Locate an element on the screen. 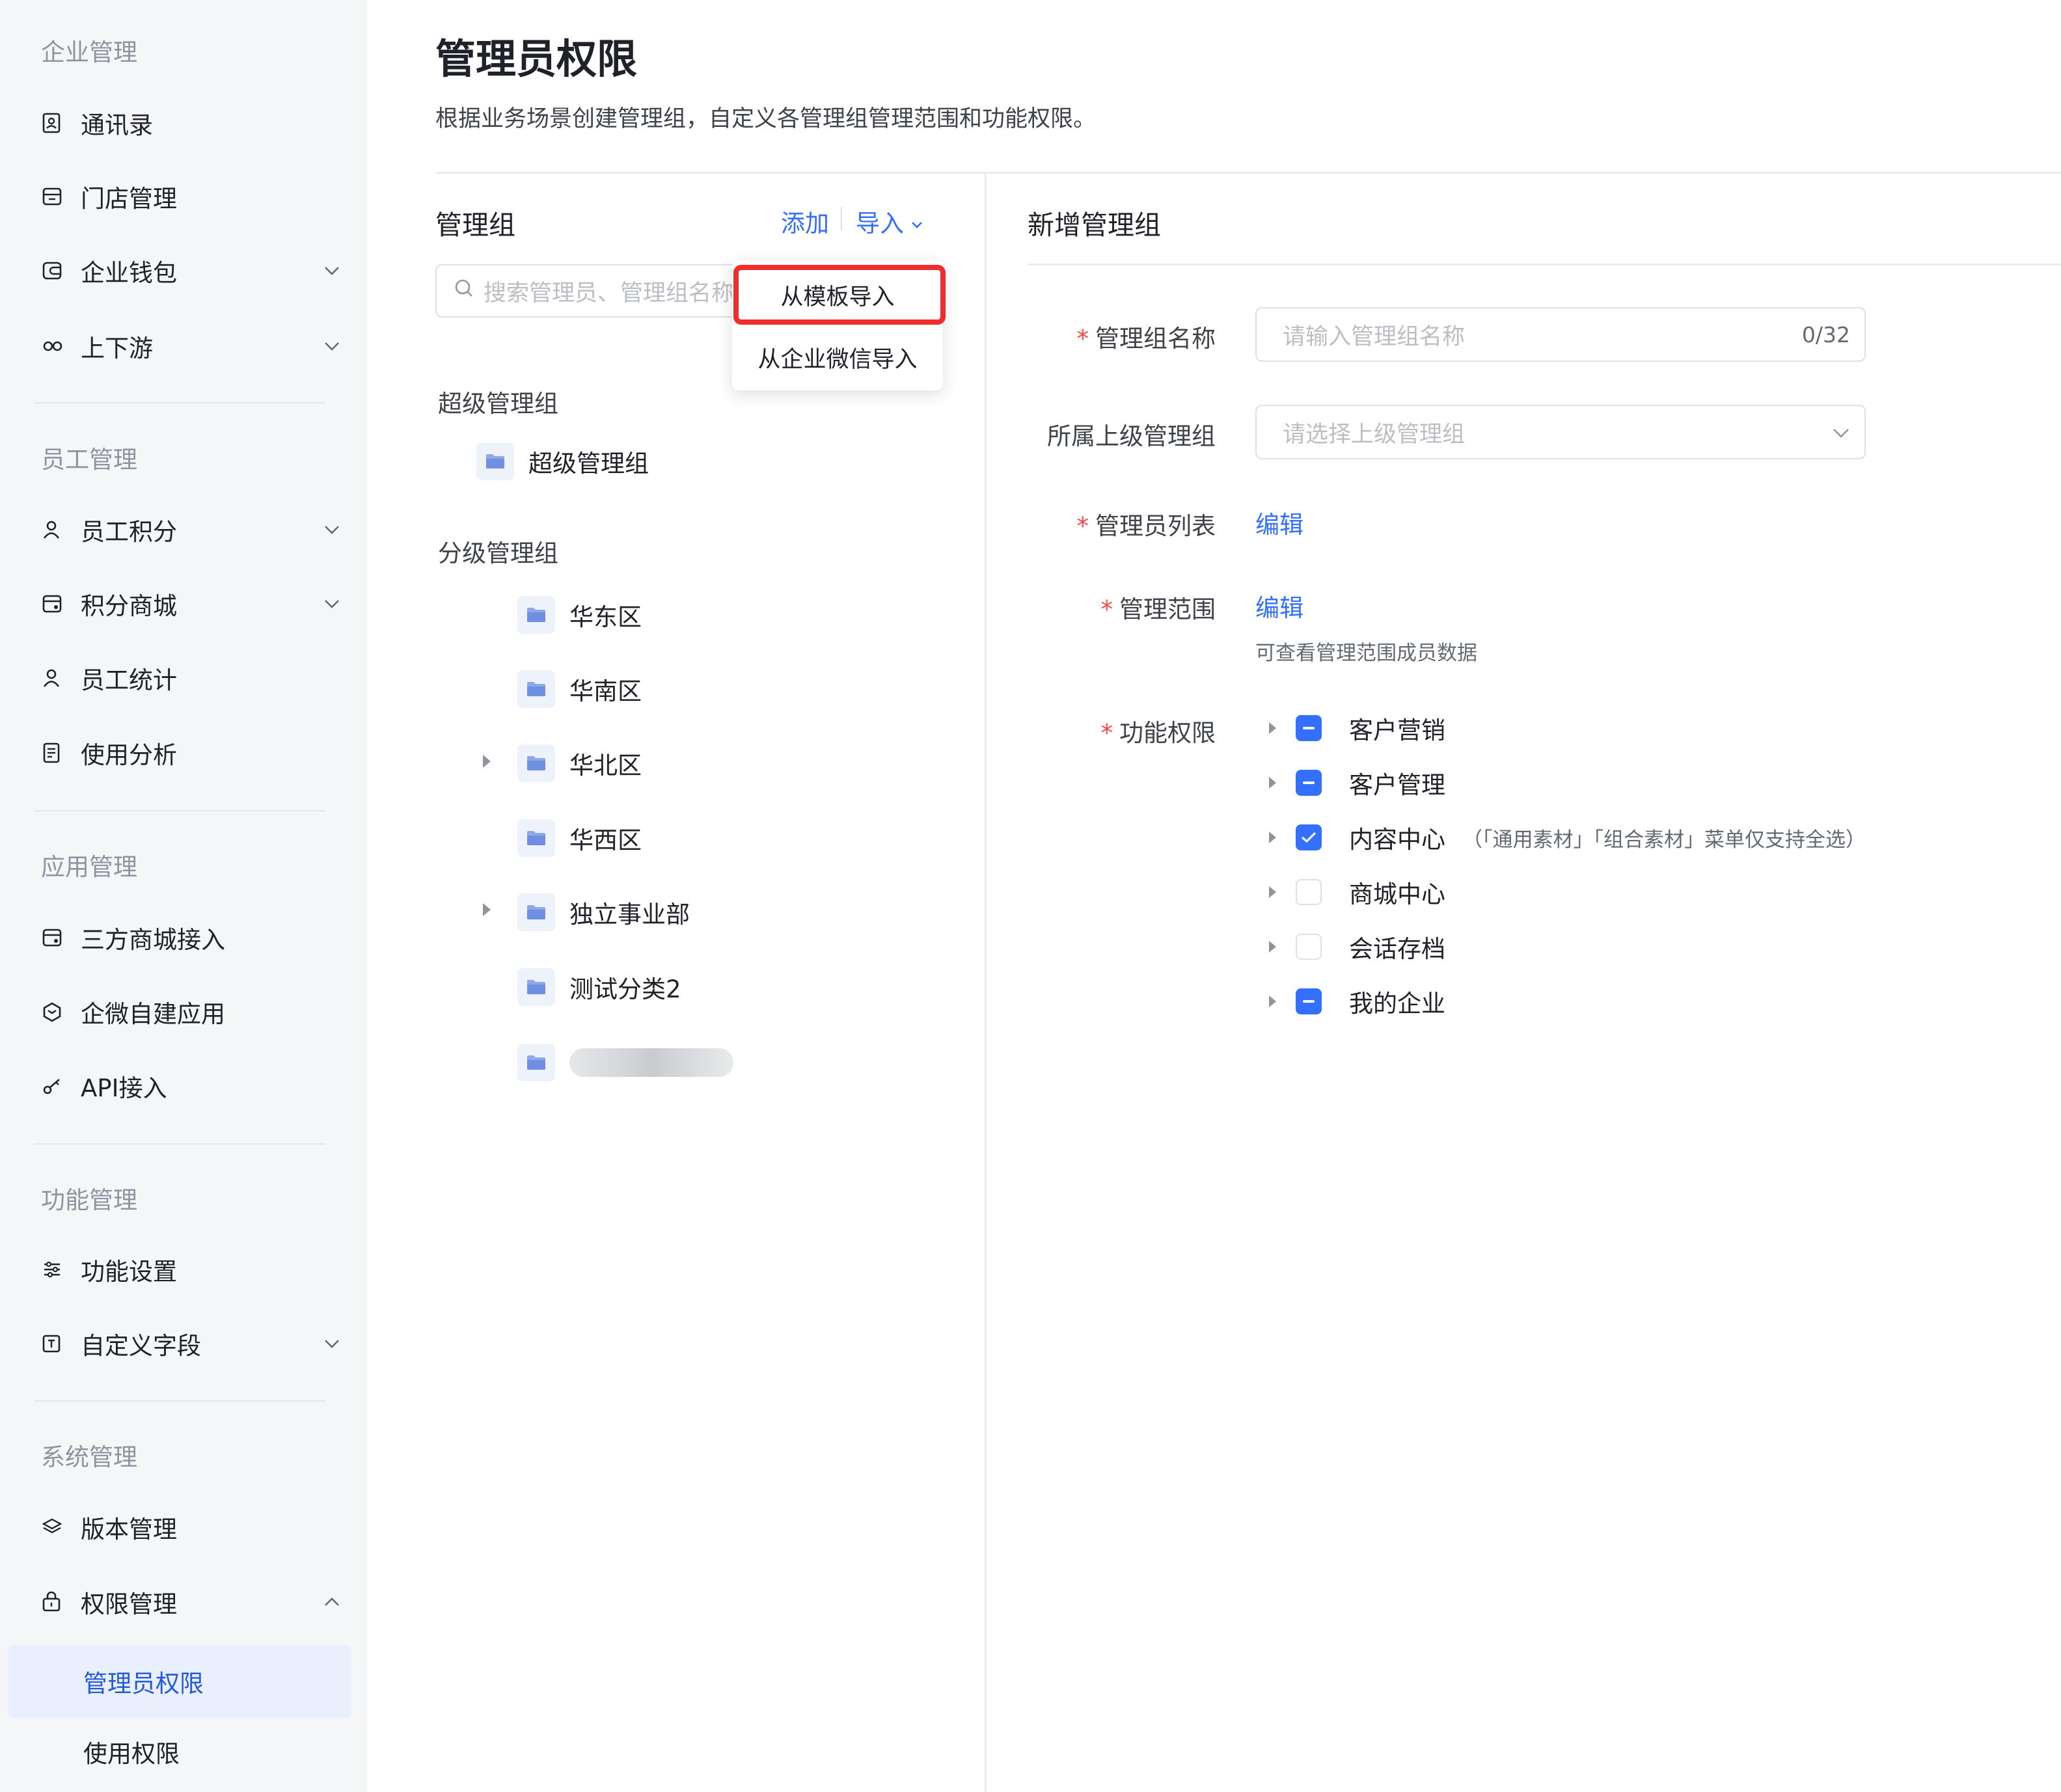 The width and height of the screenshot is (2061, 1792). menu-item-import-wecom: 从企业微信导入 is located at coordinates (838, 357).